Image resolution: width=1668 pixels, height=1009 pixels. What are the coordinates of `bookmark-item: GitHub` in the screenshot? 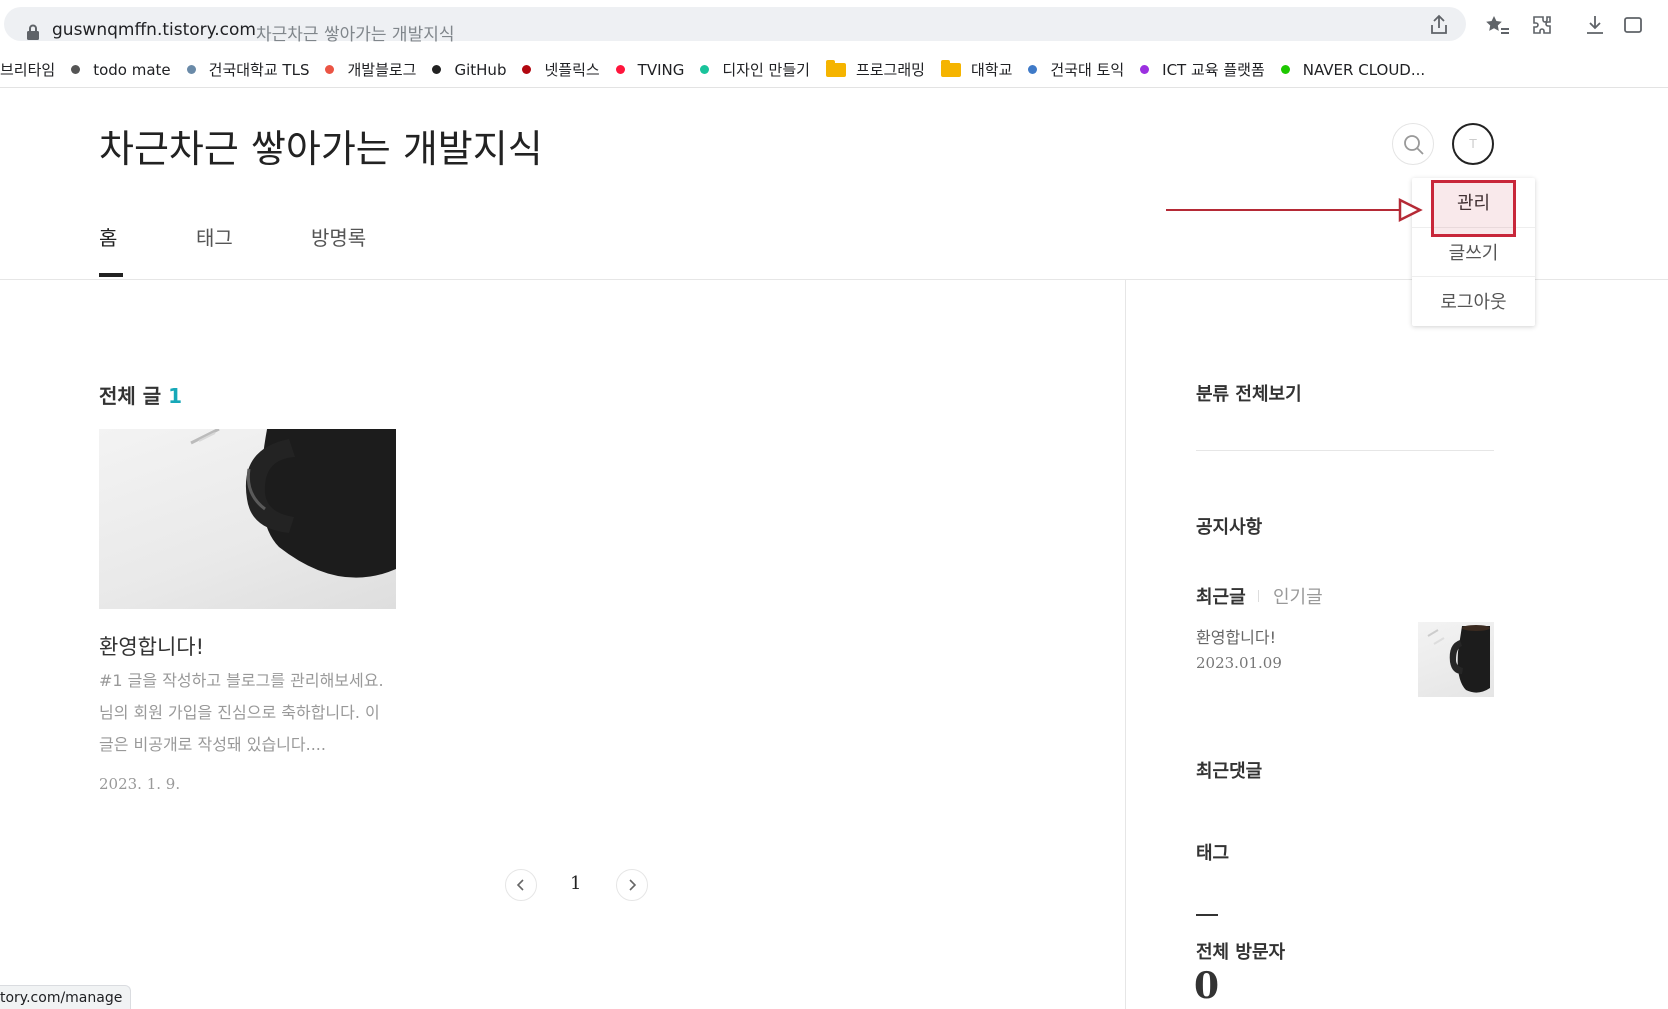 It's located at (469, 70).